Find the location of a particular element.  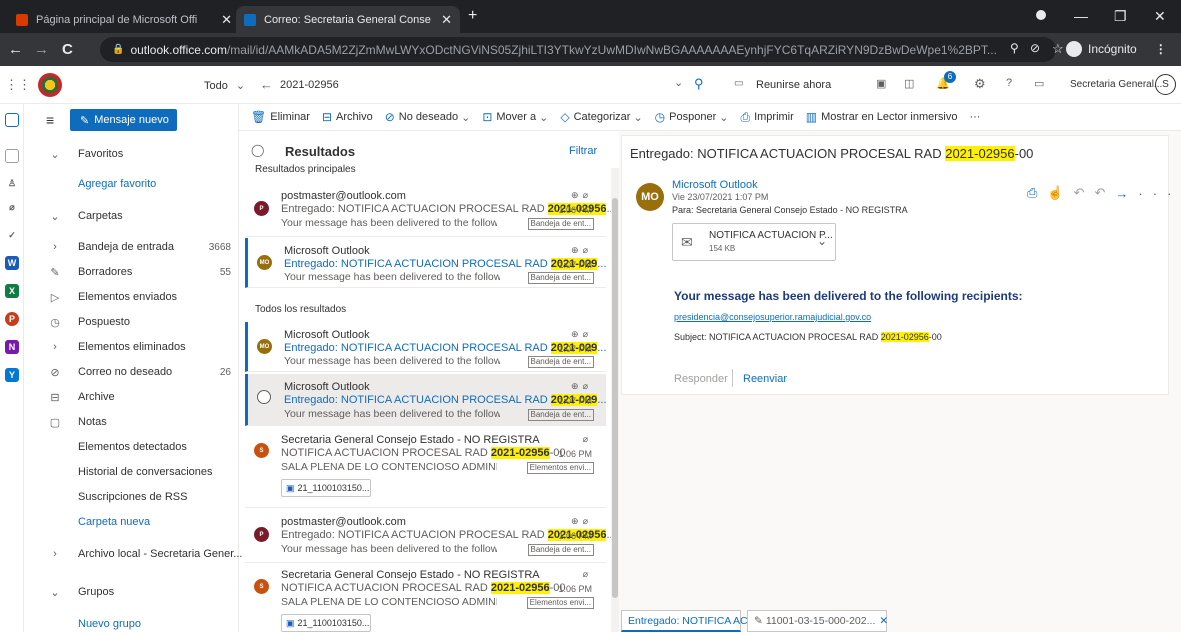

print-button: ⎙ Imprimir is located at coordinates (766, 117).